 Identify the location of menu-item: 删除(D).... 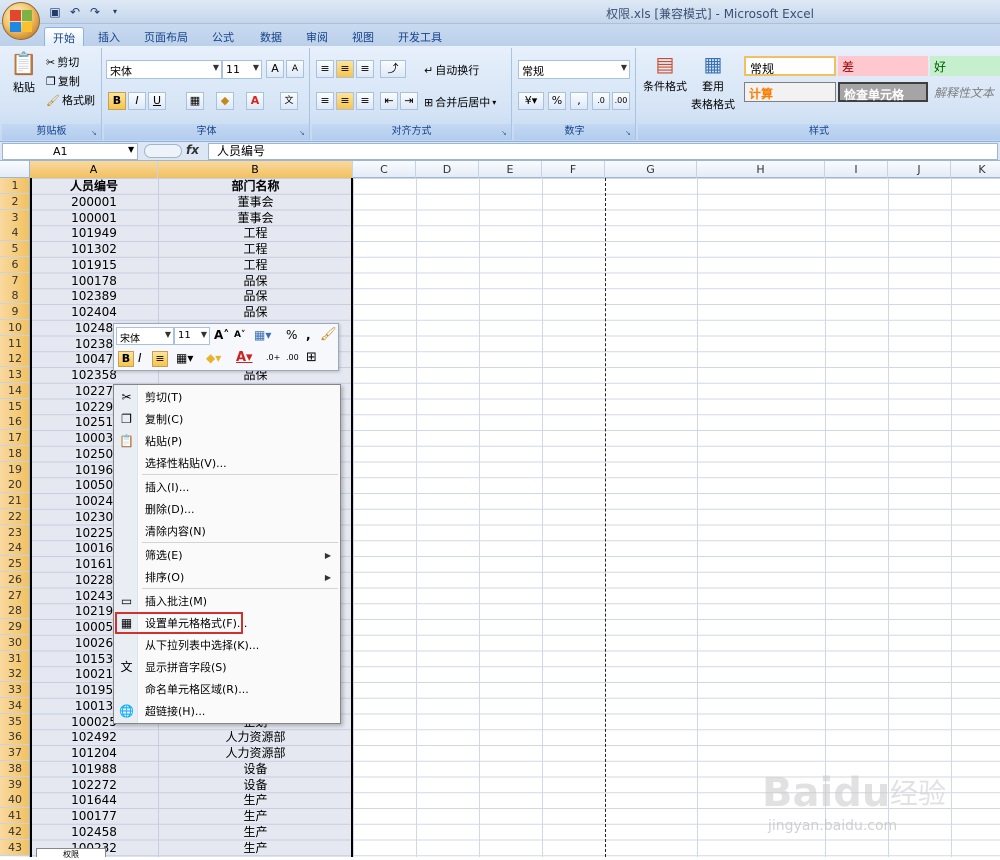
(227, 509).